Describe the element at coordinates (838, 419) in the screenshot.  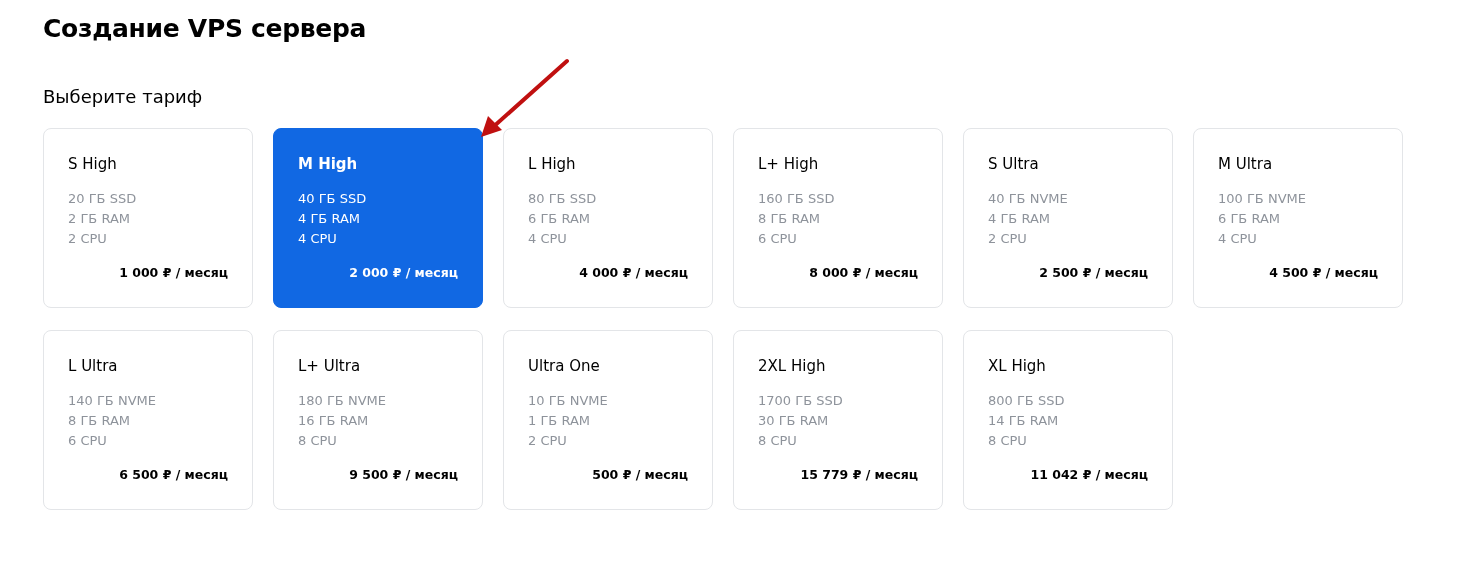
I see `plan-card: 2XL High 1700 ГБ SSD 30 ГБ RAM 8 CPU 15 779 ₽ / месяц` at that location.